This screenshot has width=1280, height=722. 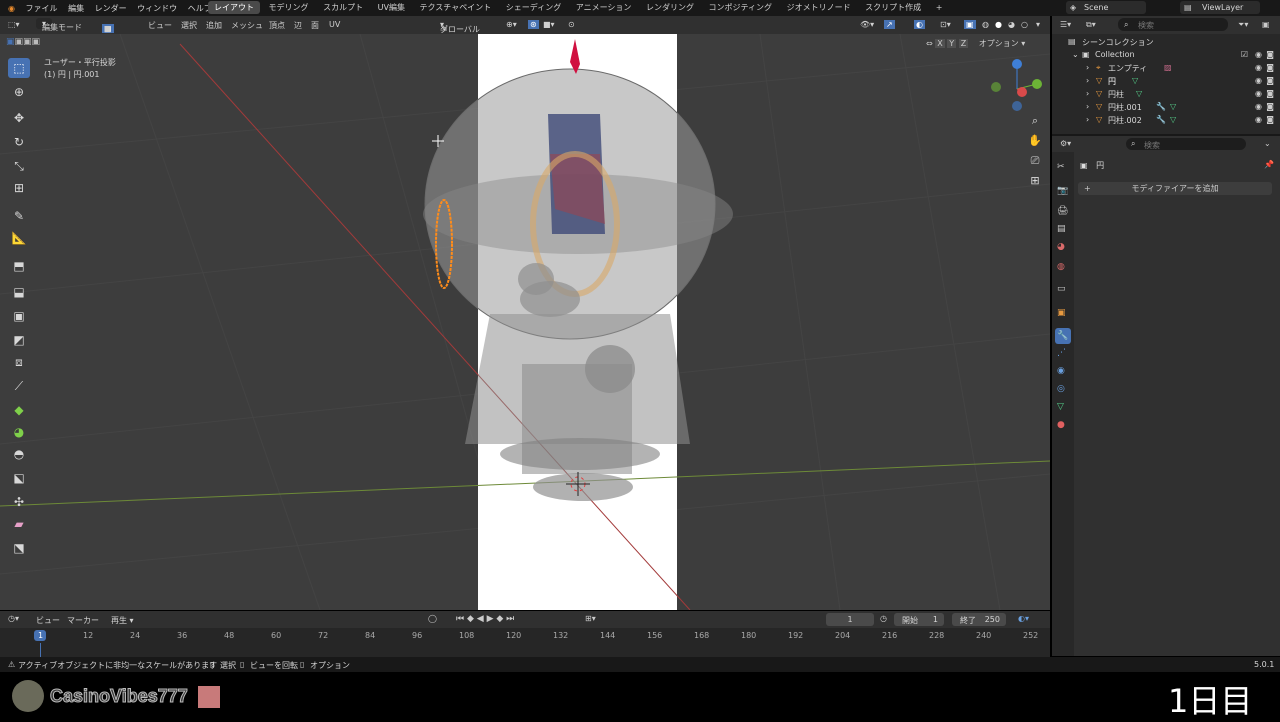 What do you see at coordinates (19, 478) in the screenshot?
I see `edge-slide-tool-icon: ⬕` at bounding box center [19, 478].